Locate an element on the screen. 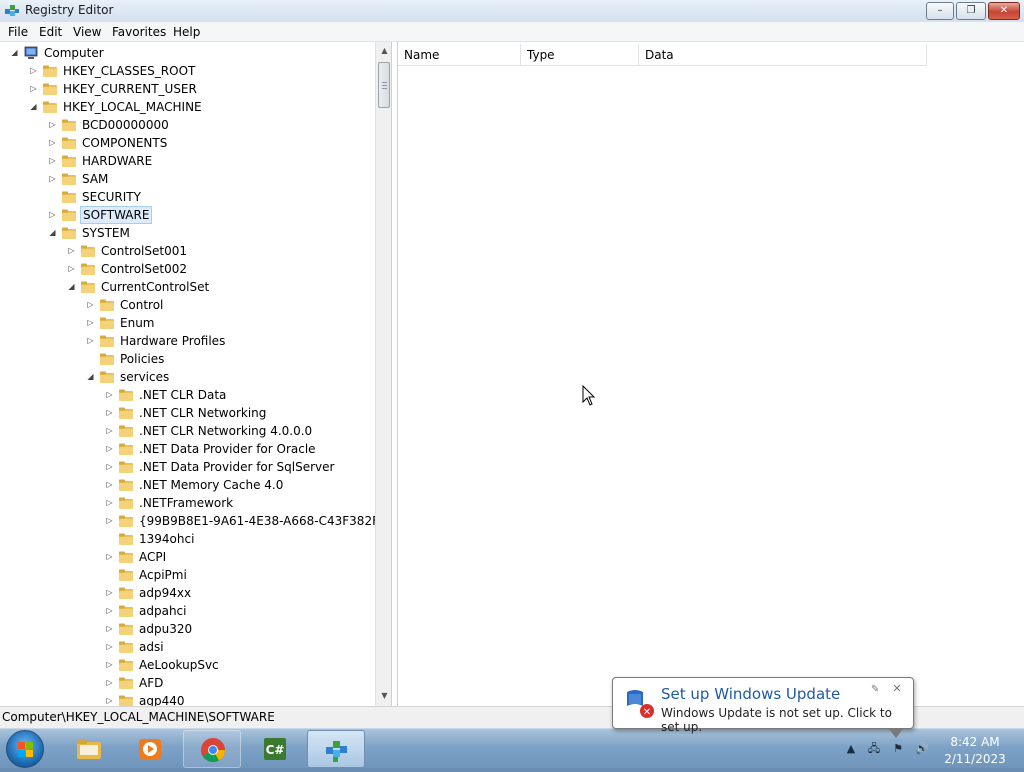  tree-node-label: SECURITY is located at coordinates (111, 197).